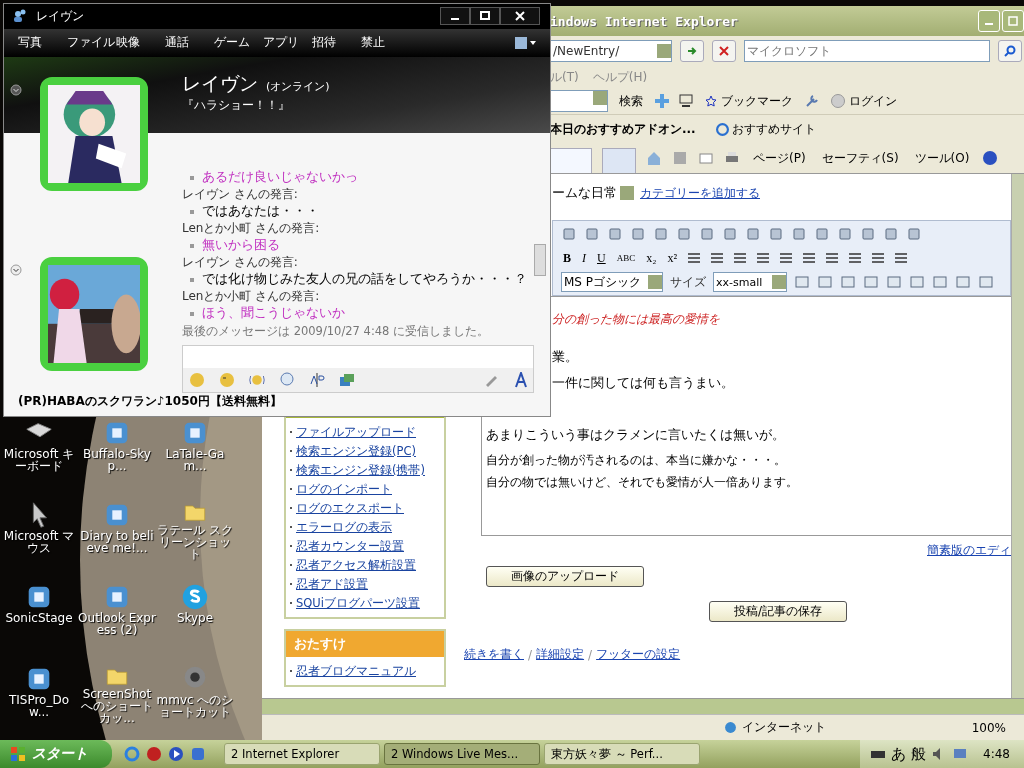 This screenshot has height=768, width=1024. I want to click on wink-icon, so click(227, 380).